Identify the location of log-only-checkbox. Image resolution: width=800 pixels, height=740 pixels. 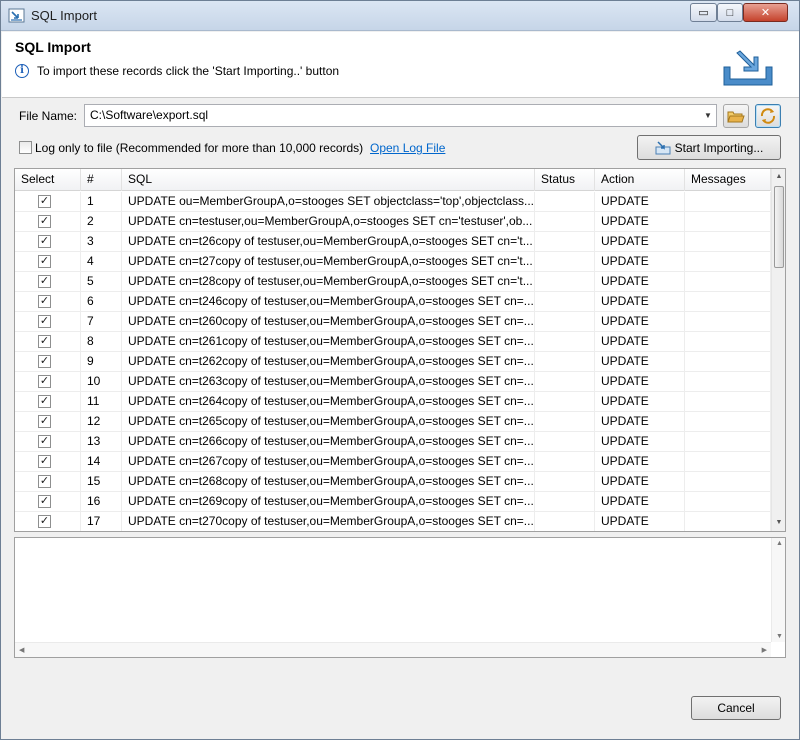
(25, 147).